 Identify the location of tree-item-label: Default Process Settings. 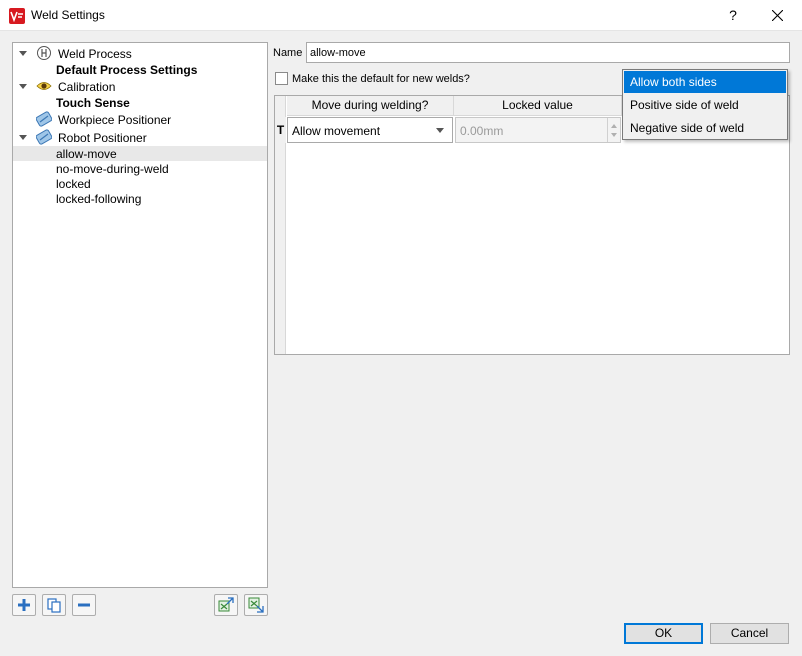
(127, 70).